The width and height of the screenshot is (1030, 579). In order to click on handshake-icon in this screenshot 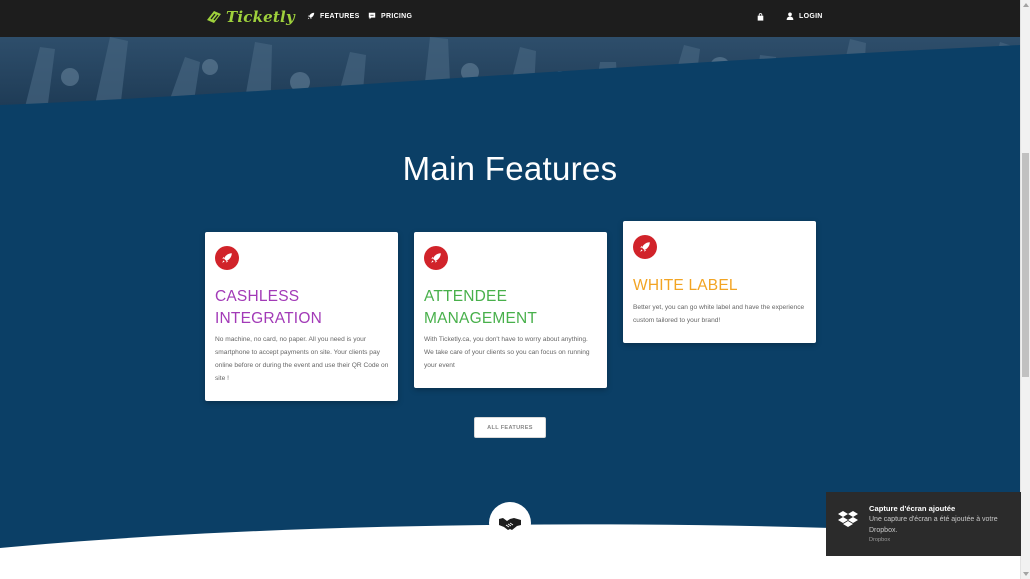, I will do `click(510, 524)`.